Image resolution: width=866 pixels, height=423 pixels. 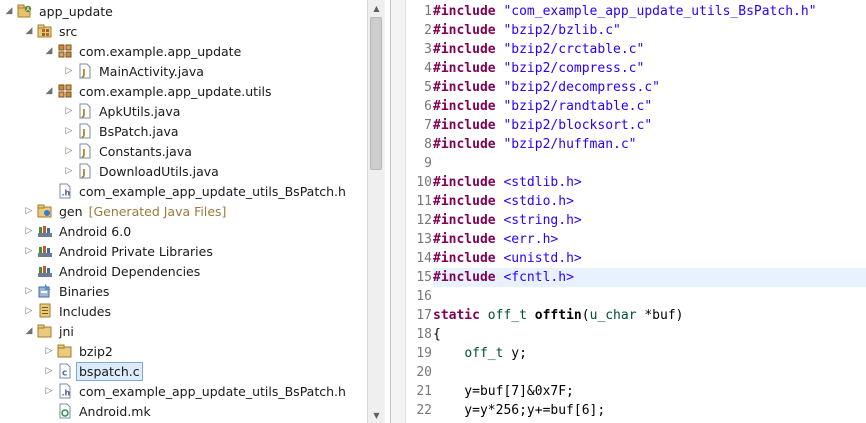 I want to click on code-line: #include <string.h>, so click(x=649, y=220).